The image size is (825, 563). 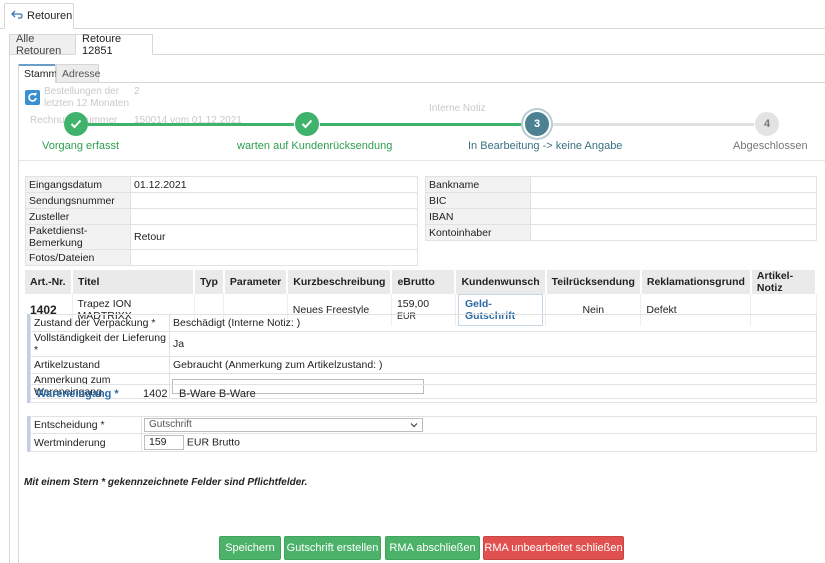 What do you see at coordinates (696, 282) in the screenshot?
I see `col-reklamationsgrund: Reklamationsgrund` at bounding box center [696, 282].